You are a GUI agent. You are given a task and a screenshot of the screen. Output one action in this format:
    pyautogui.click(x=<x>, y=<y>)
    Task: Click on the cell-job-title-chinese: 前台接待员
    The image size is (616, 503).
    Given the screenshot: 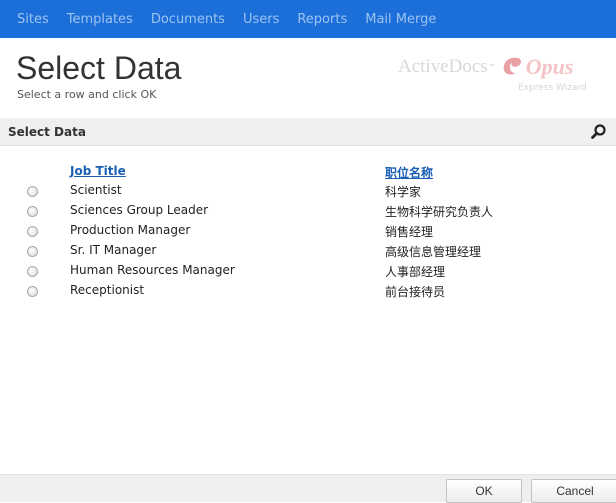 What is the action you would take?
    pyautogui.click(x=415, y=292)
    